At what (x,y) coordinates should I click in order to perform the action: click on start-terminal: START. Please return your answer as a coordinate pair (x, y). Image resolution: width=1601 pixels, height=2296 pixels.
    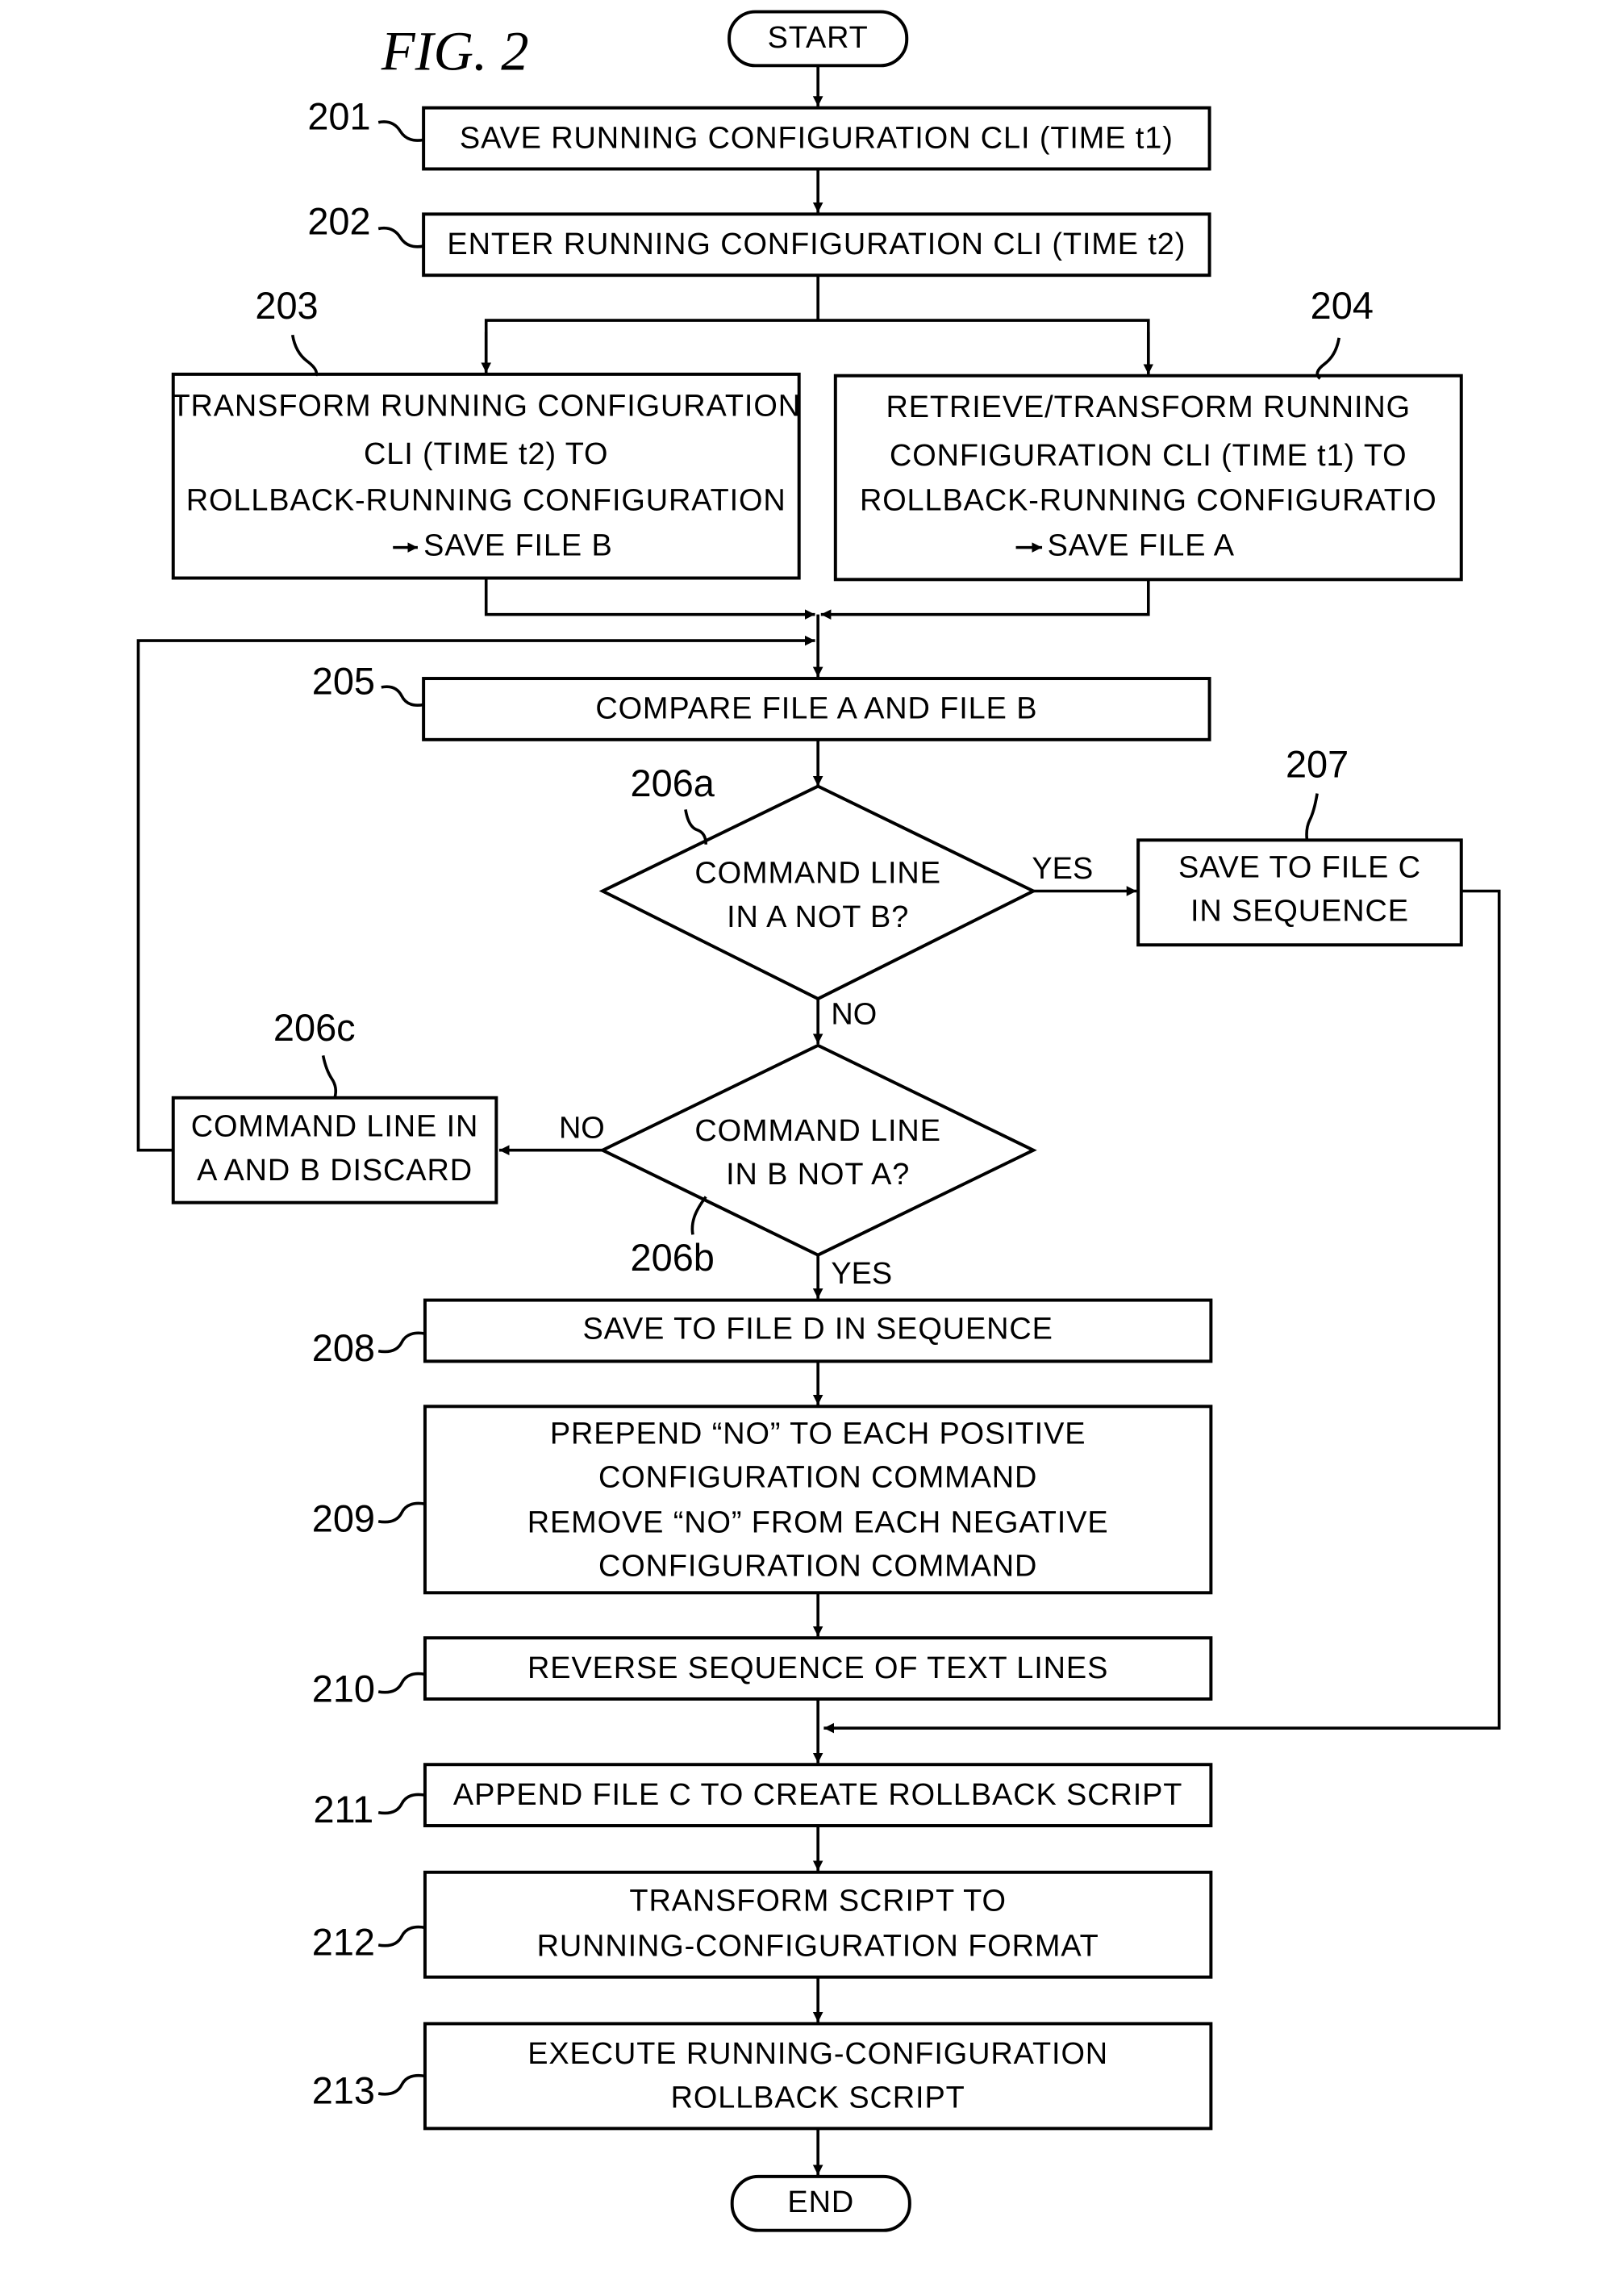
    Looking at the image, I should click on (819, 39).